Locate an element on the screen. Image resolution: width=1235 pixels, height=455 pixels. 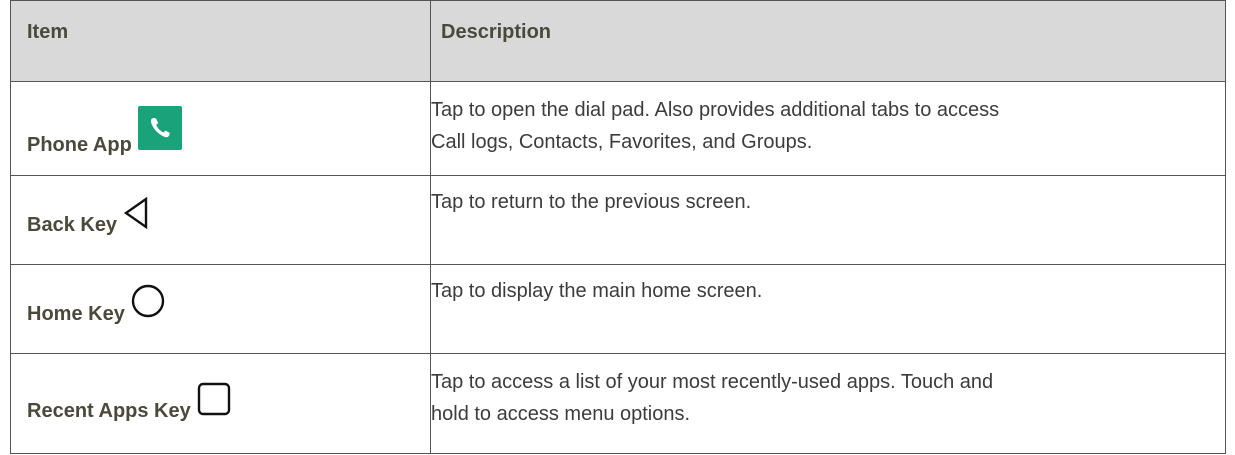
item-label: Phone App is located at coordinates (79, 145).